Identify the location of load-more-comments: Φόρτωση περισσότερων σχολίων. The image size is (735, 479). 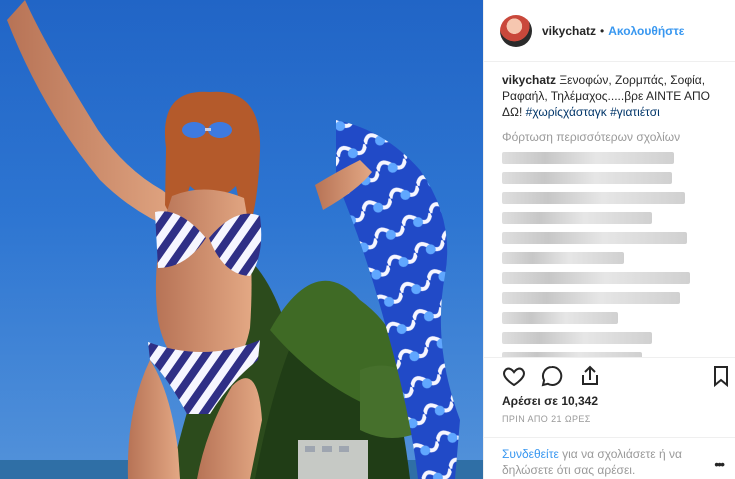
(610, 137).